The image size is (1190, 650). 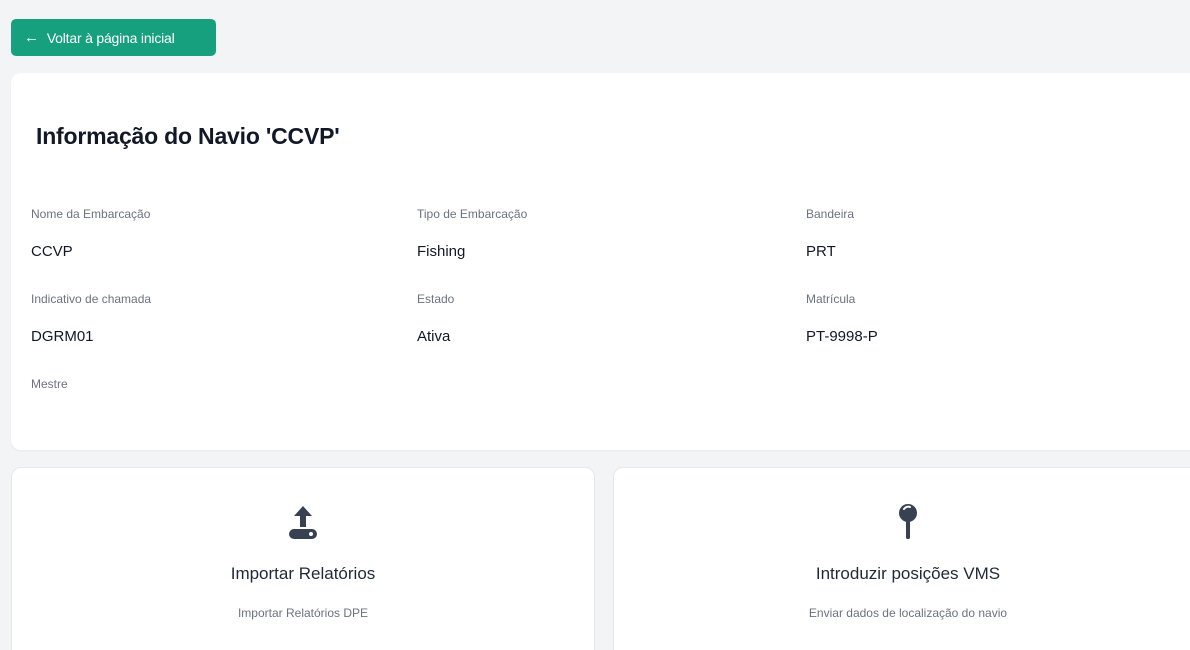 What do you see at coordinates (31, 37) in the screenshot?
I see `arrow-left-icon: ←` at bounding box center [31, 37].